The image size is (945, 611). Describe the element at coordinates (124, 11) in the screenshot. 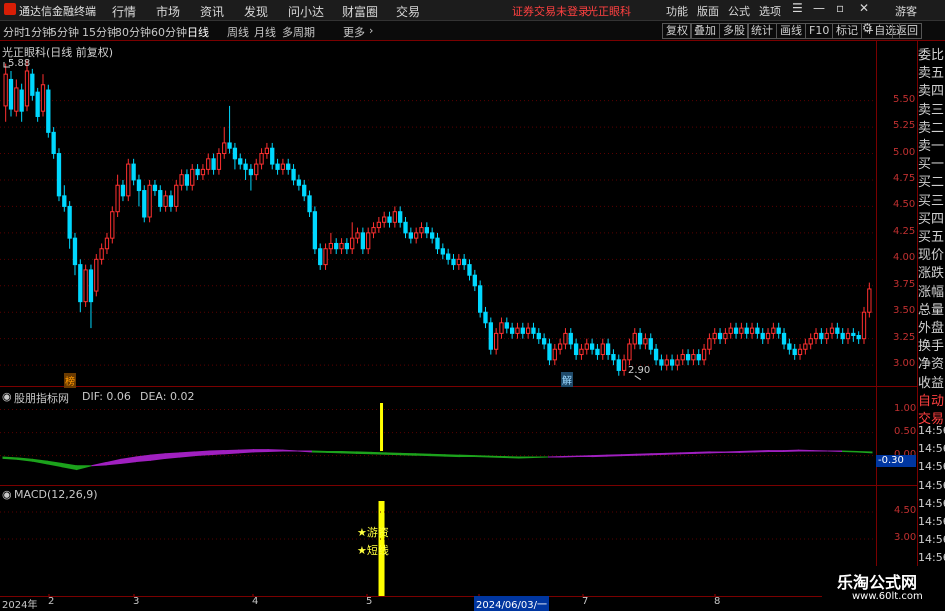

I see `menu-hangqing: 行情` at that location.